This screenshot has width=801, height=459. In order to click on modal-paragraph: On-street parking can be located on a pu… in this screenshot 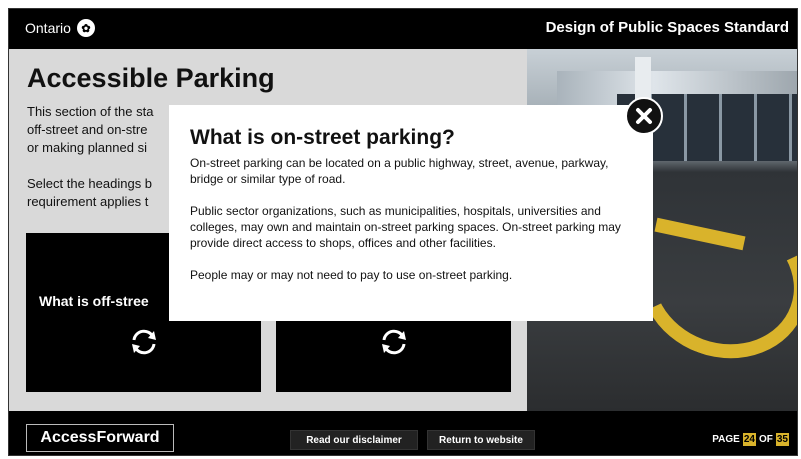, I will do `click(399, 171)`.